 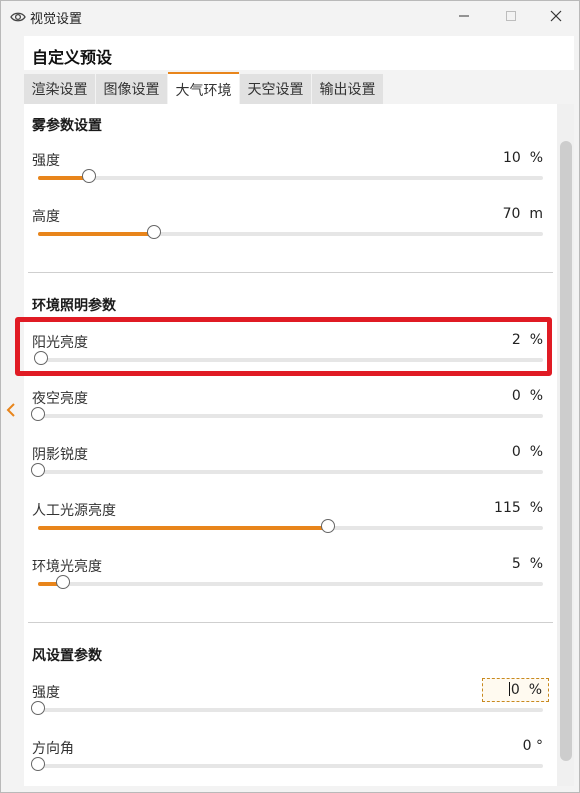 What do you see at coordinates (347, 89) in the screenshot?
I see `tab-output-settings: 输出设置` at bounding box center [347, 89].